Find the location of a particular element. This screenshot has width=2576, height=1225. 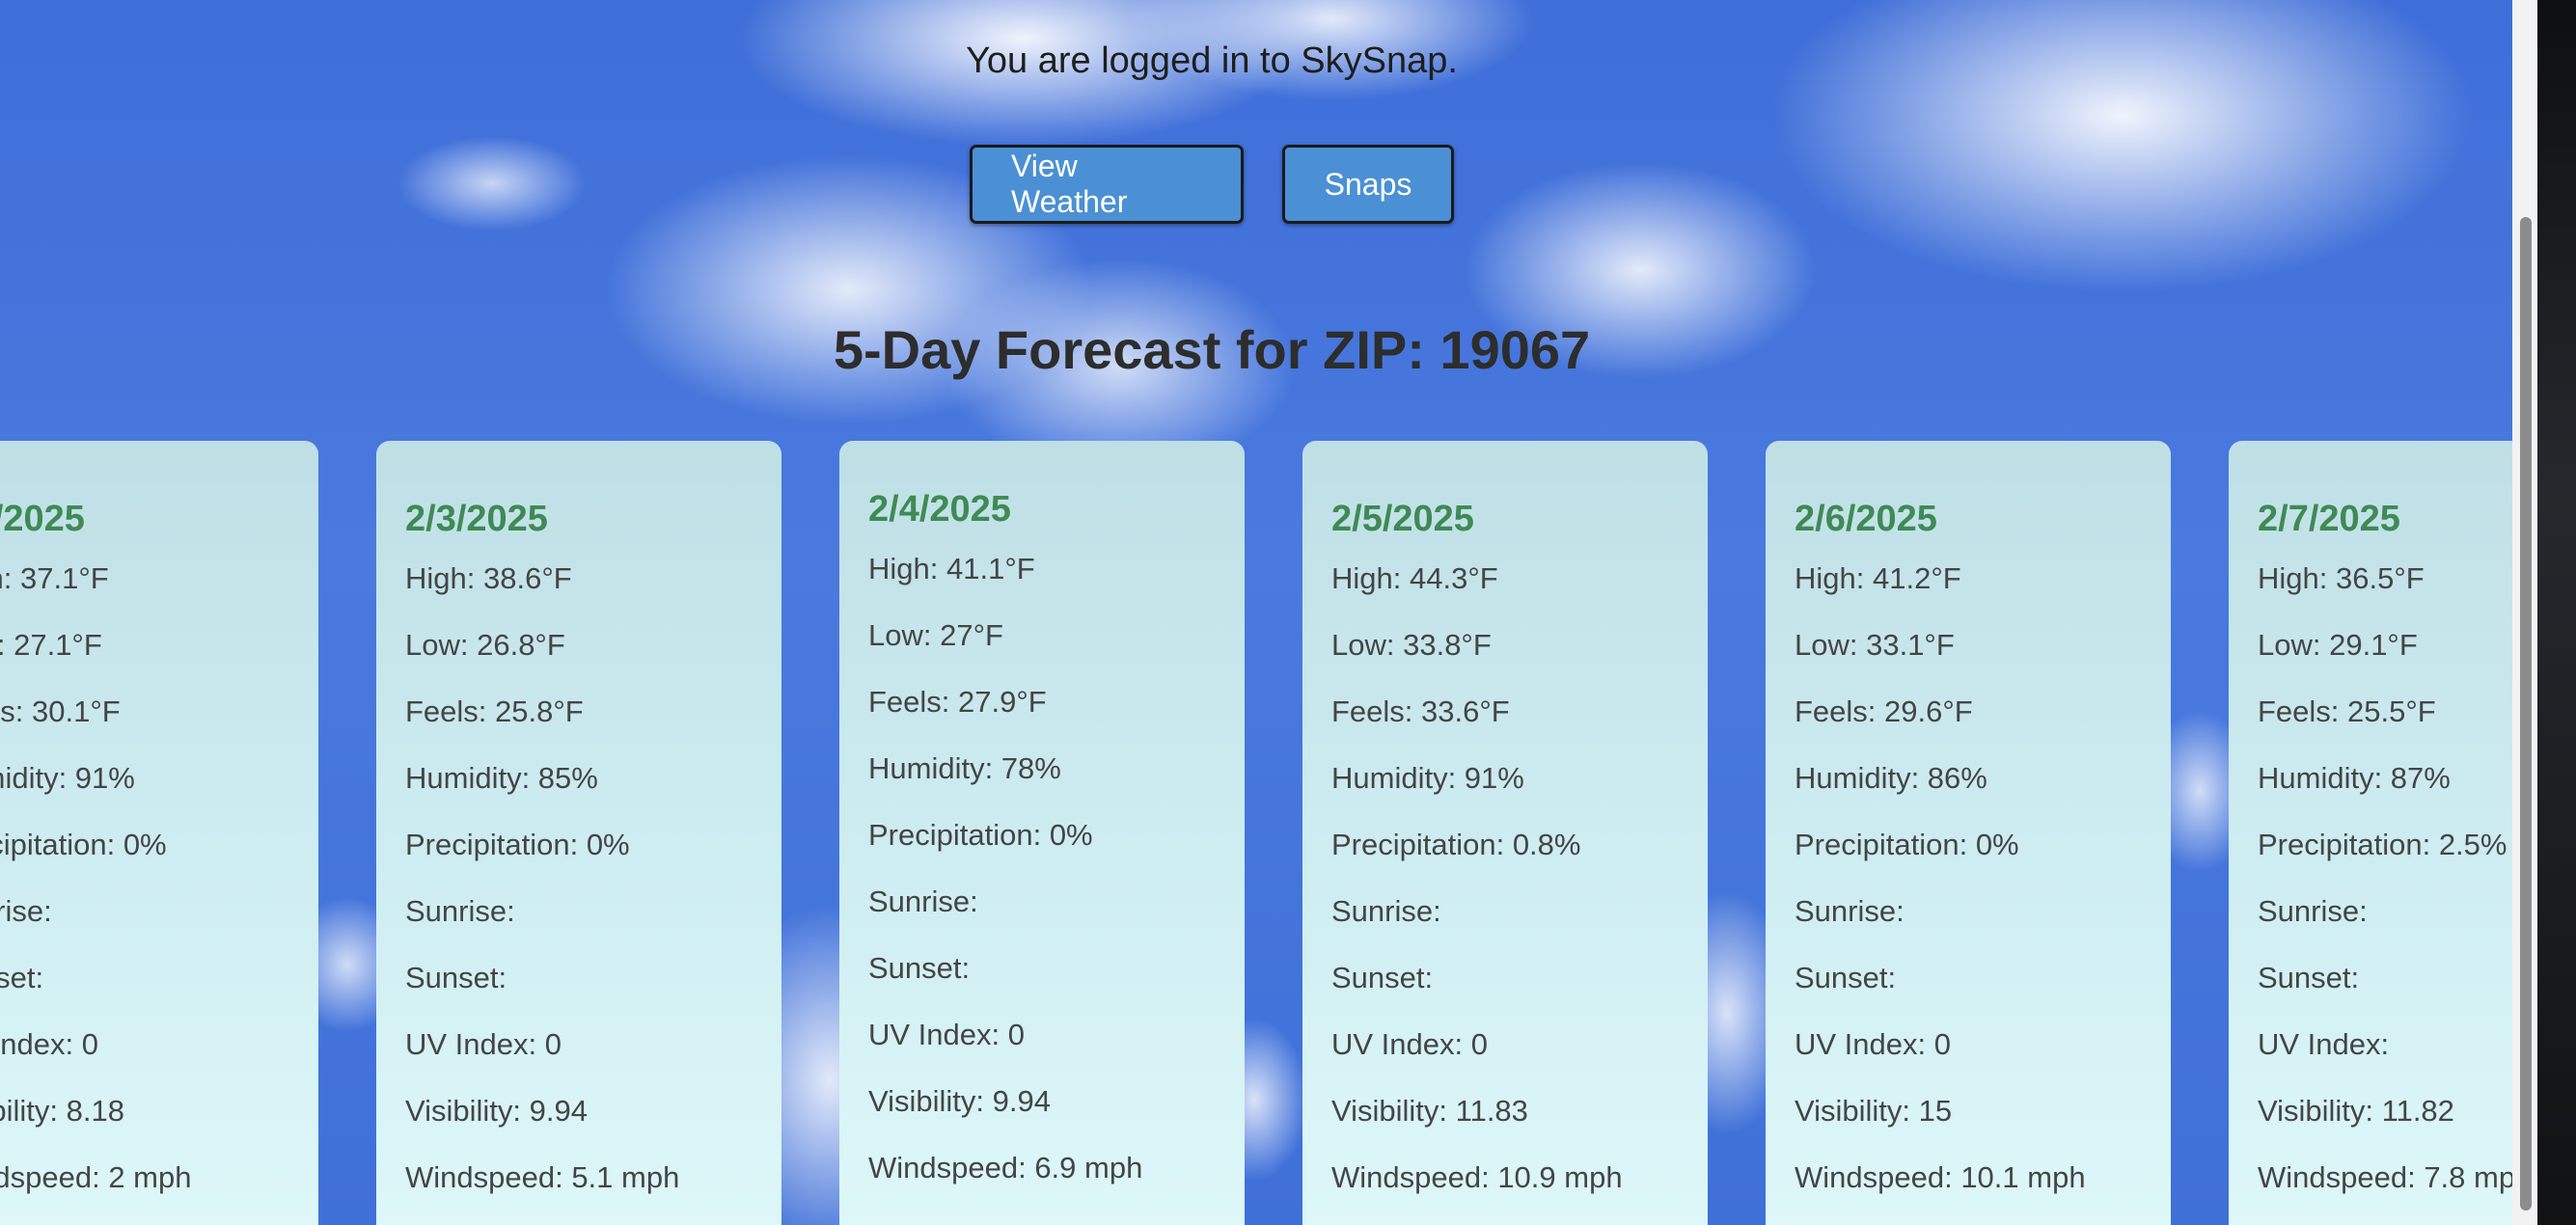

card-windspeed: Windspeed: 7.8 mph is located at coordinates (2385, 1177).